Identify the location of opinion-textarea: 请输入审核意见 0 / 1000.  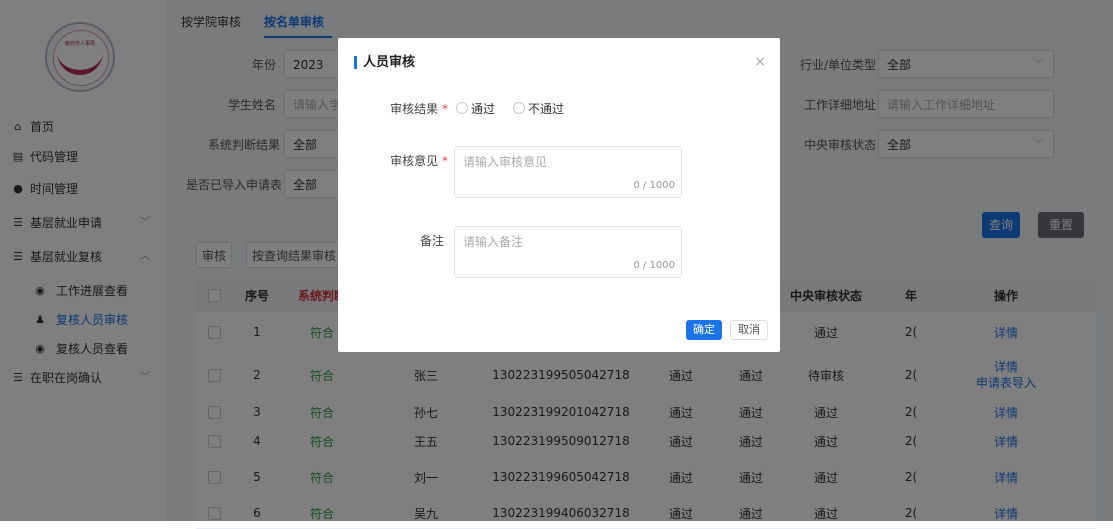
(568, 172).